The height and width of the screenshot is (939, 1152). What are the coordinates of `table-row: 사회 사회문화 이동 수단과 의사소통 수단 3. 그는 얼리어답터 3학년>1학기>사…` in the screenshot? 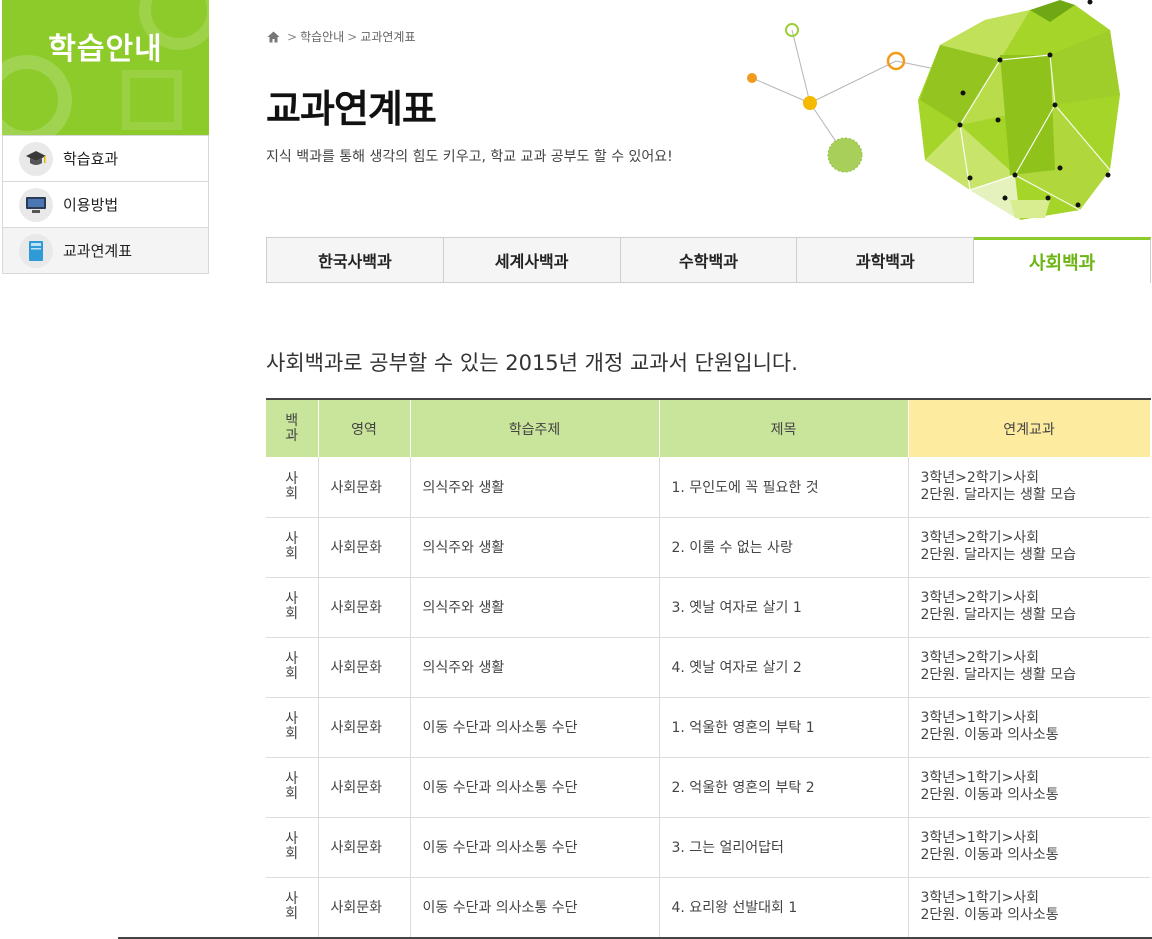 It's located at (708, 847).